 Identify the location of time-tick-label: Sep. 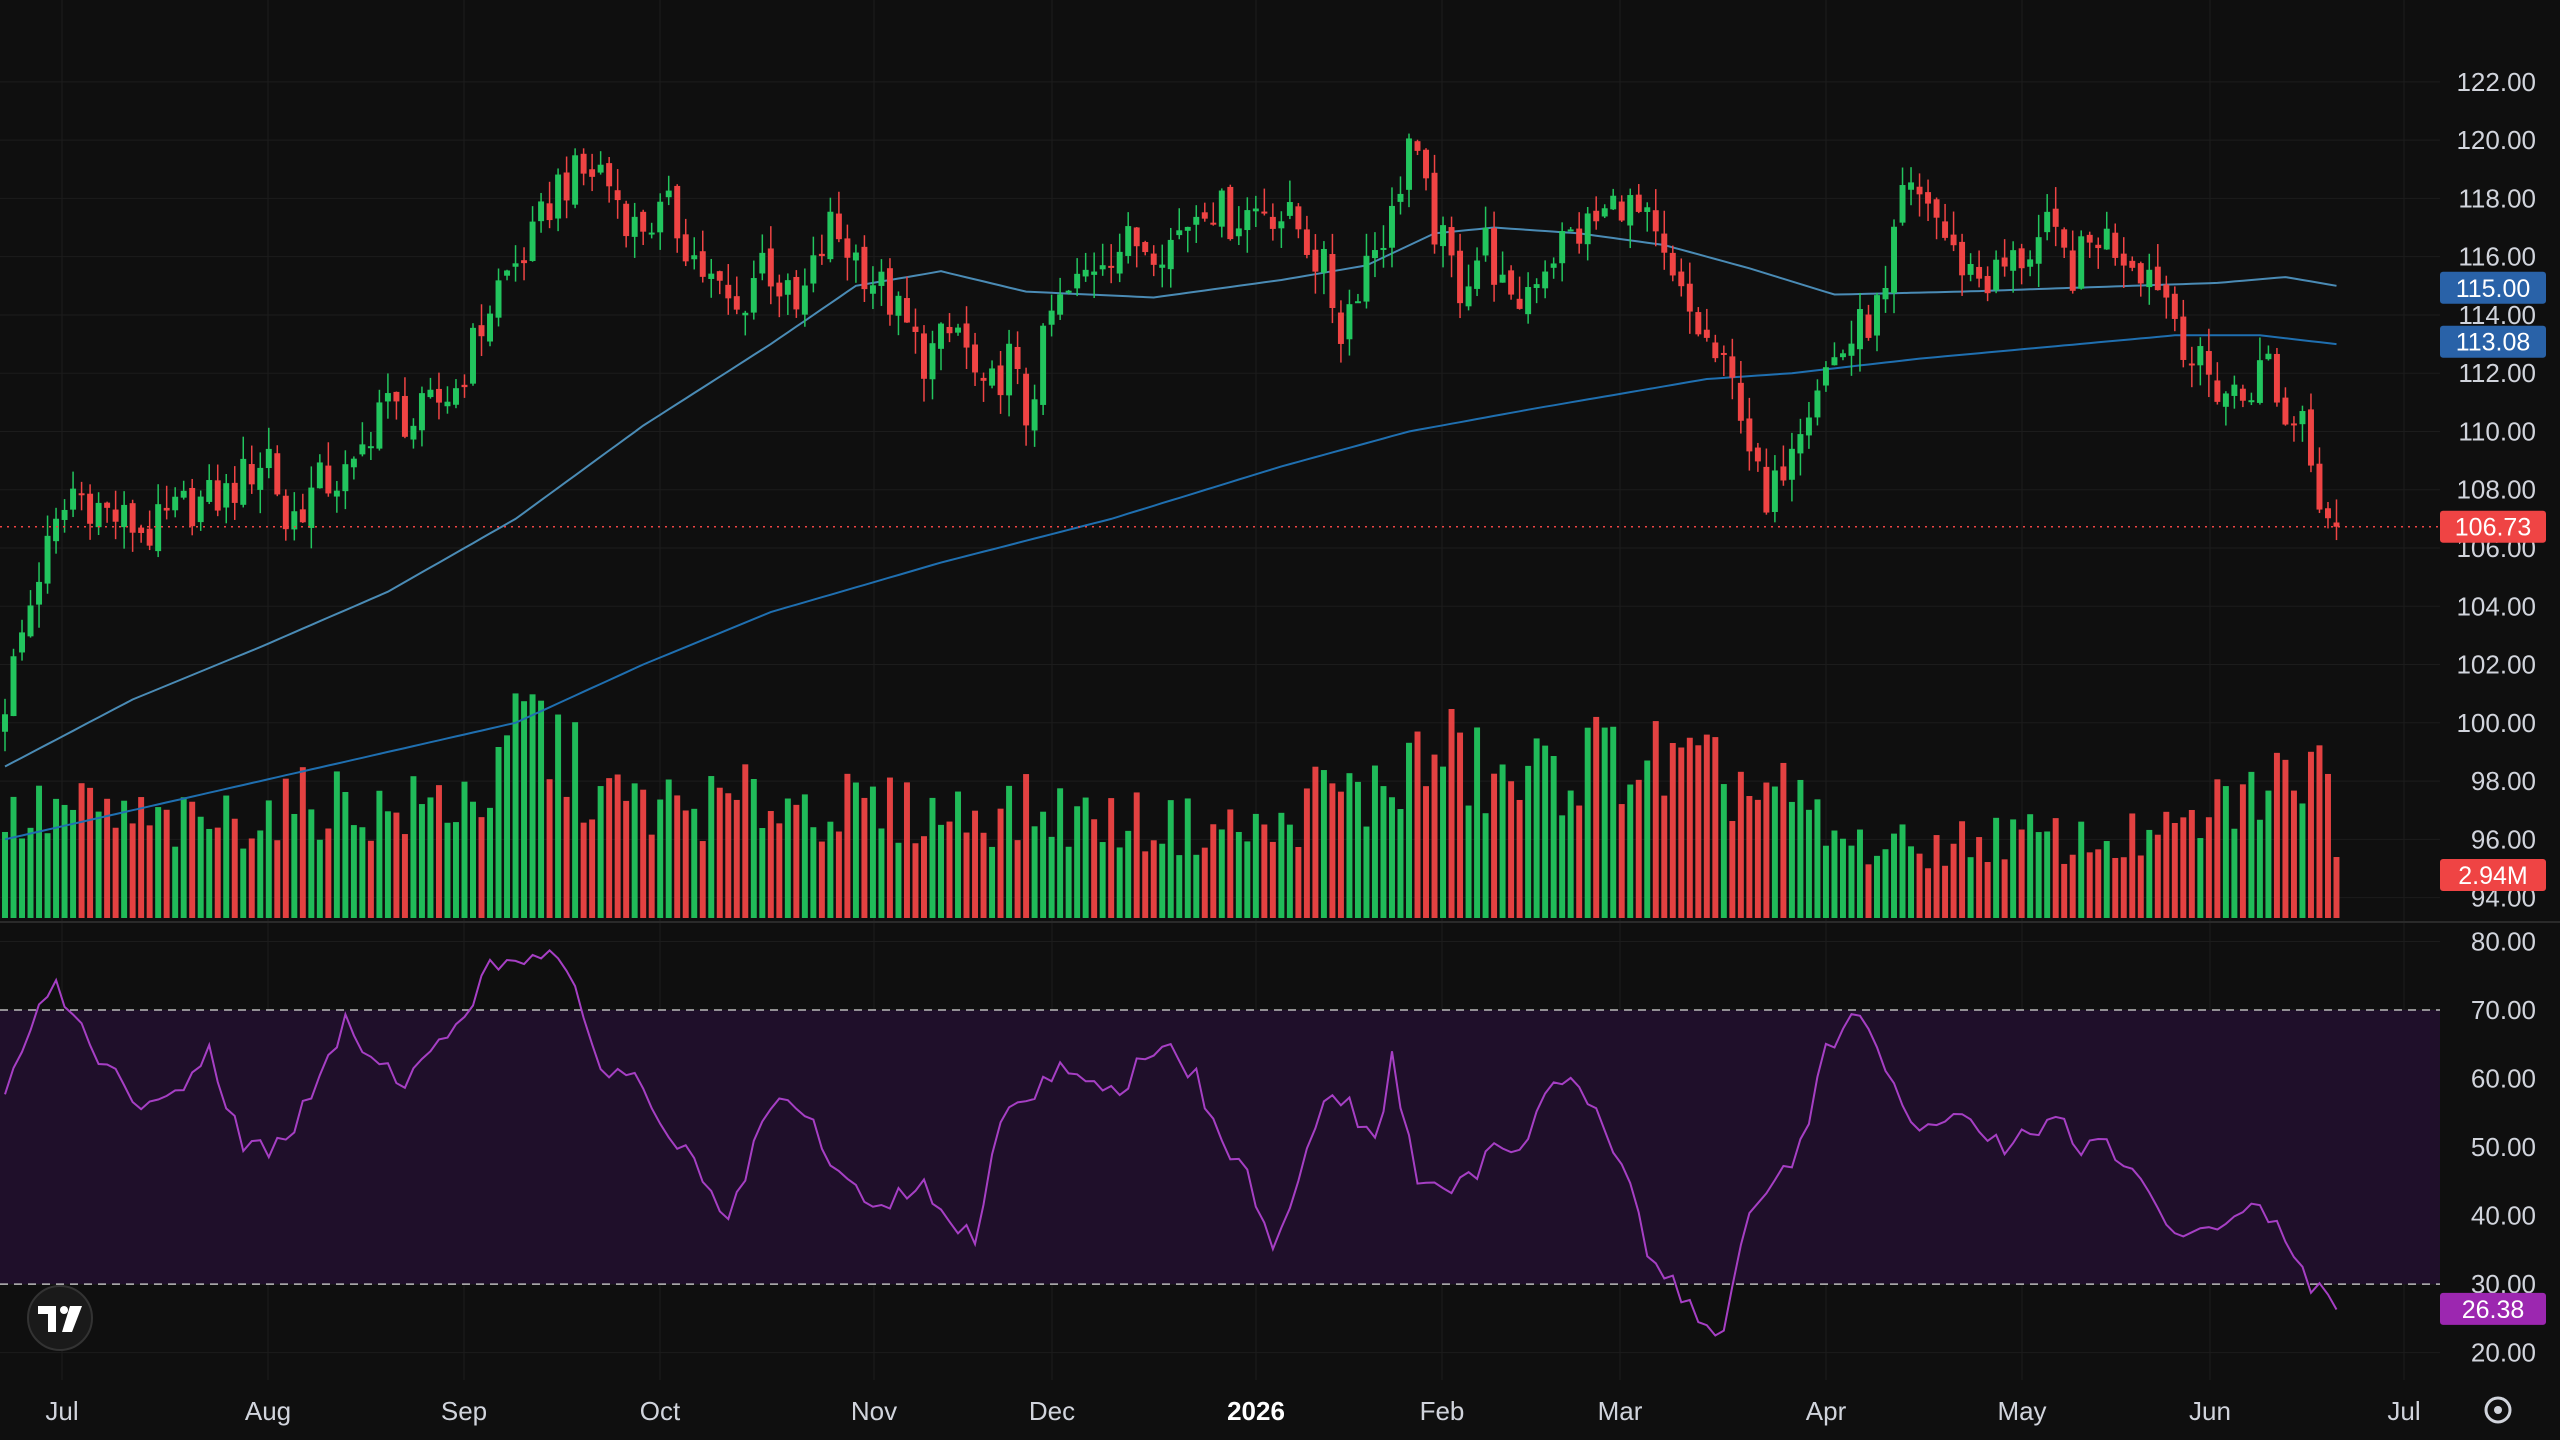
(464, 1411).